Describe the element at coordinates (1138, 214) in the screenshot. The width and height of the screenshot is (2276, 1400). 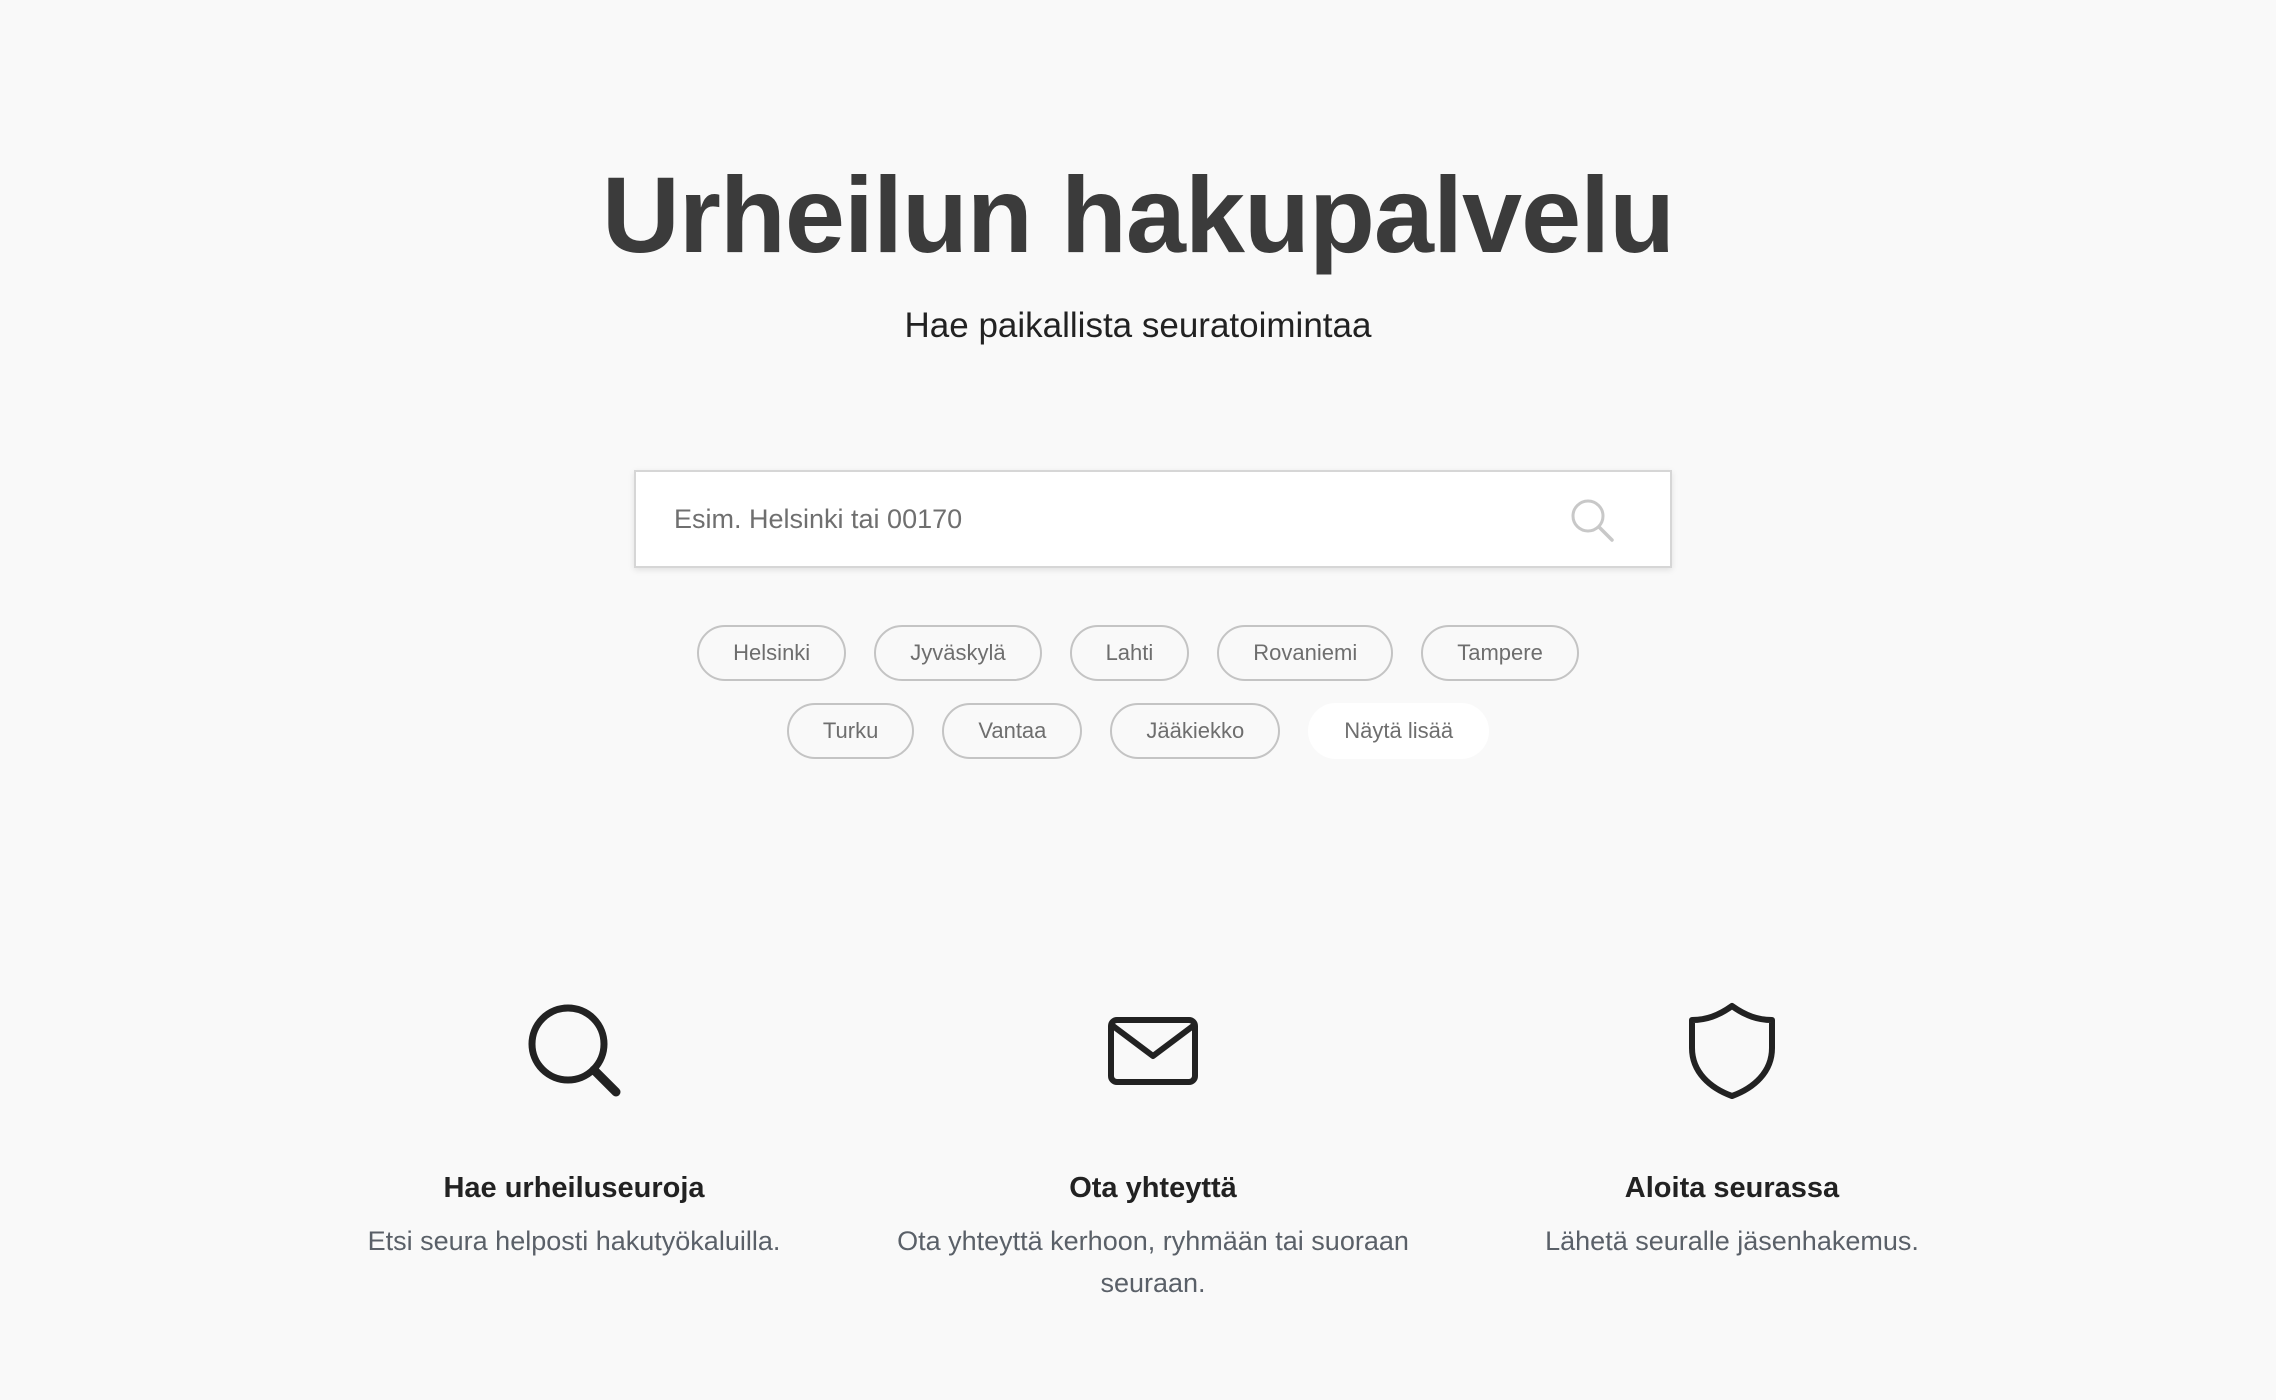
I see `page-title: Urheilun hakupalvelu` at that location.